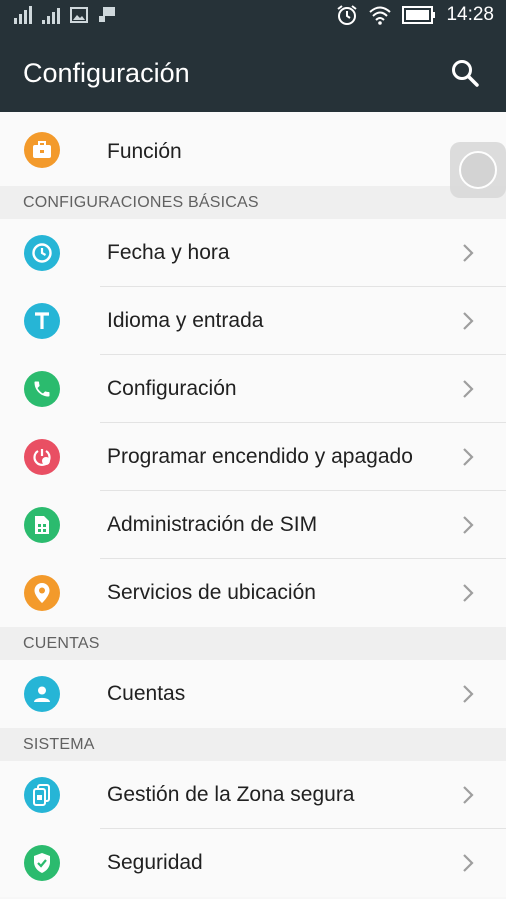 The height and width of the screenshot is (899, 506). I want to click on settings-item-zona-segura: Gestión de la Zona segura, so click(253, 795).